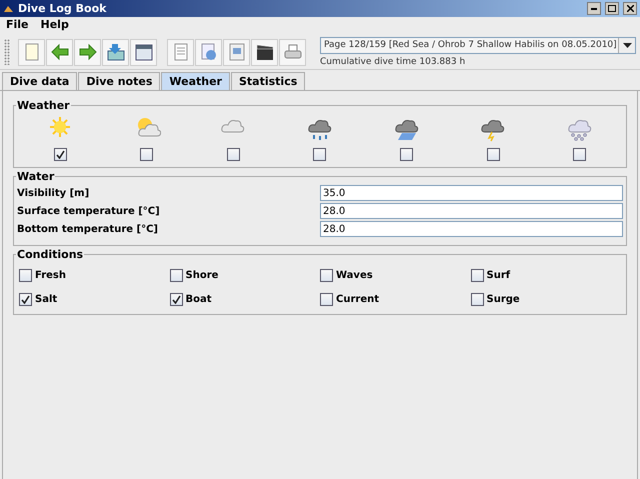  What do you see at coordinates (17, 26) in the screenshot?
I see `menu-item: File` at bounding box center [17, 26].